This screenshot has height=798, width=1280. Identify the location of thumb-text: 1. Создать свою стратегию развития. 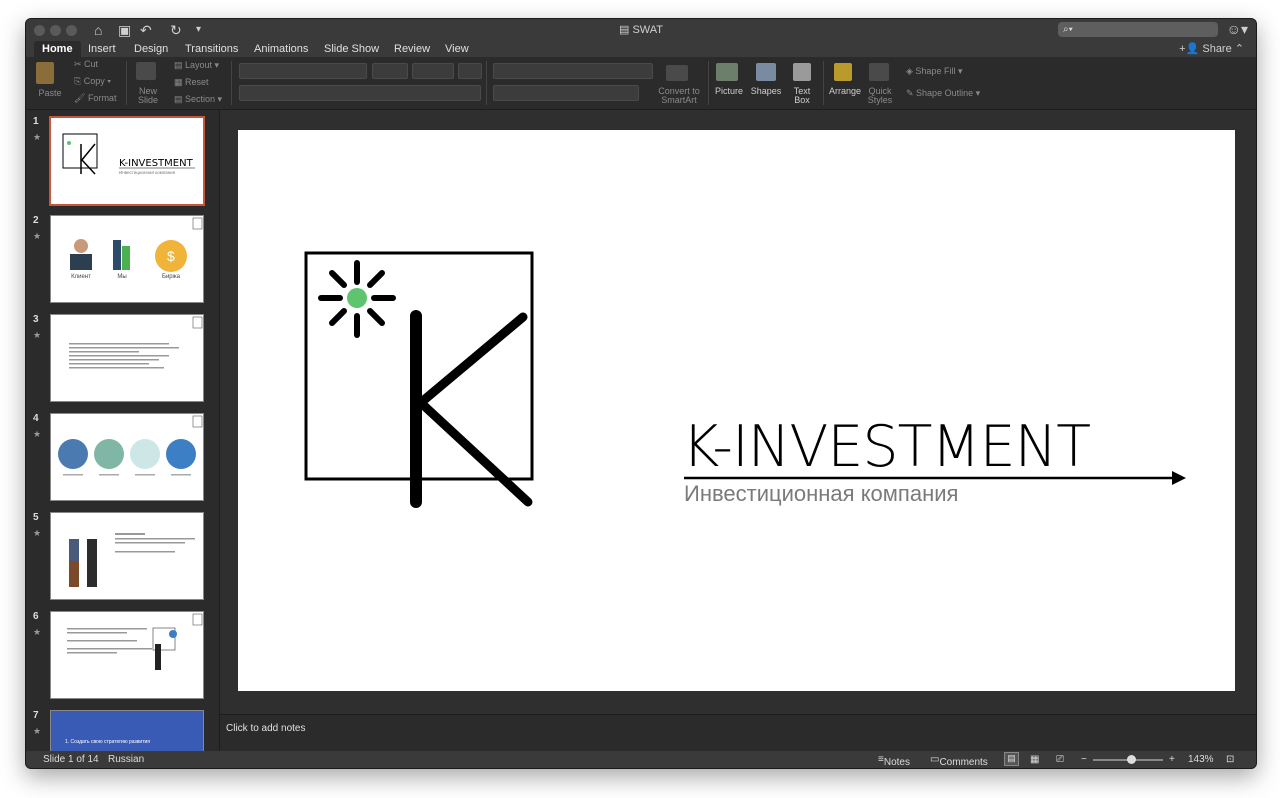
(108, 742).